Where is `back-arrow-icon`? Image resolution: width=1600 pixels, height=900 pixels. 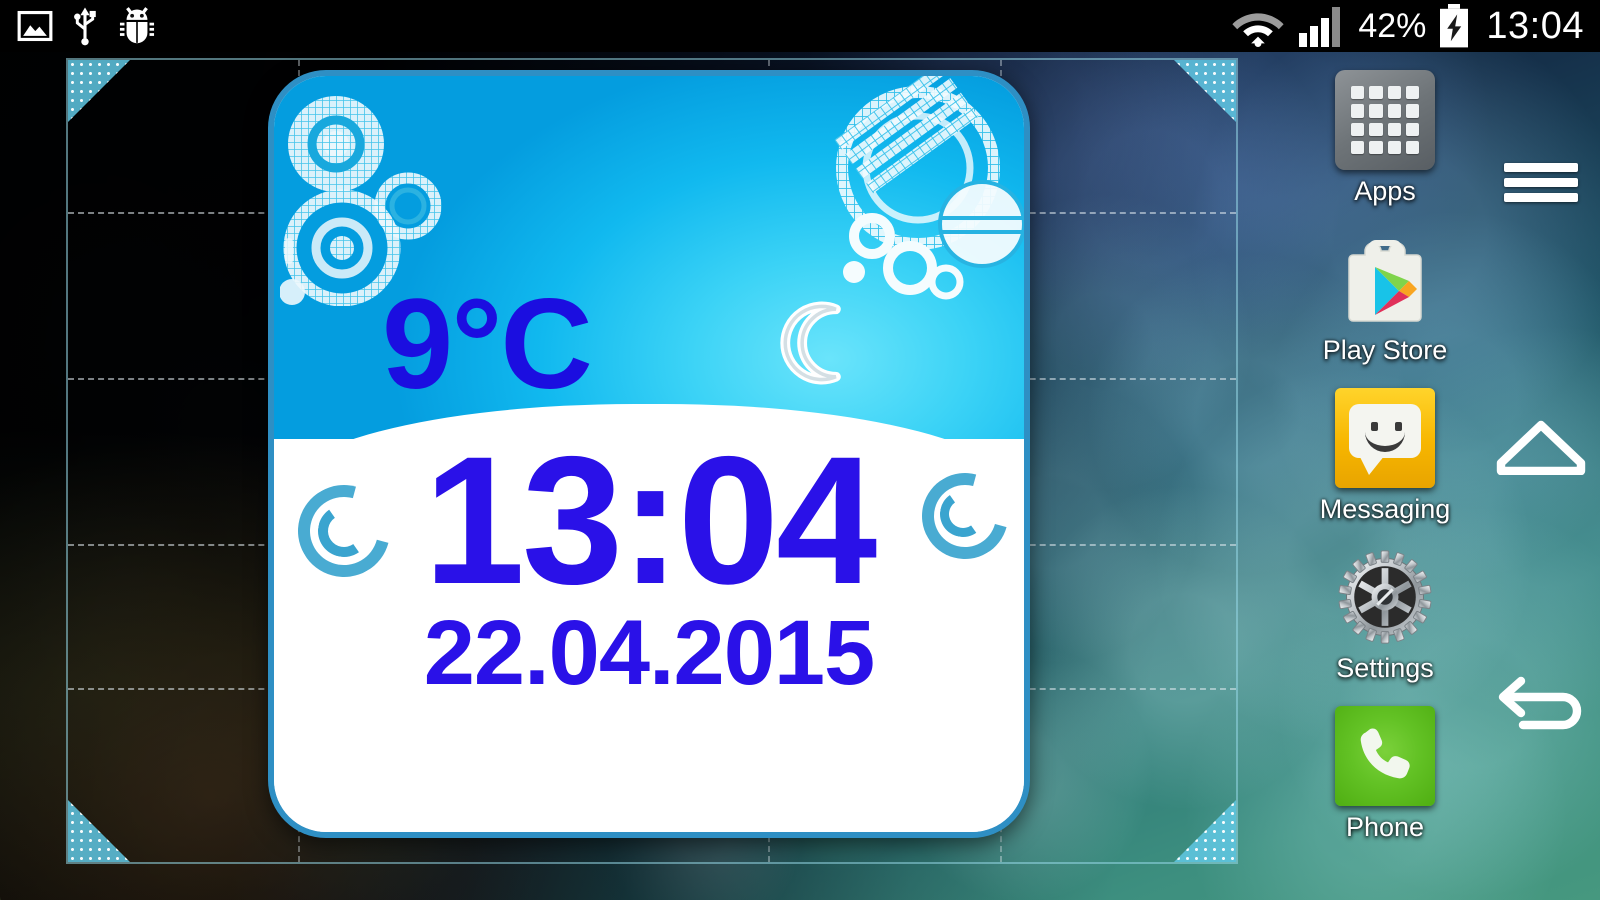 back-arrow-icon is located at coordinates (1540, 703).